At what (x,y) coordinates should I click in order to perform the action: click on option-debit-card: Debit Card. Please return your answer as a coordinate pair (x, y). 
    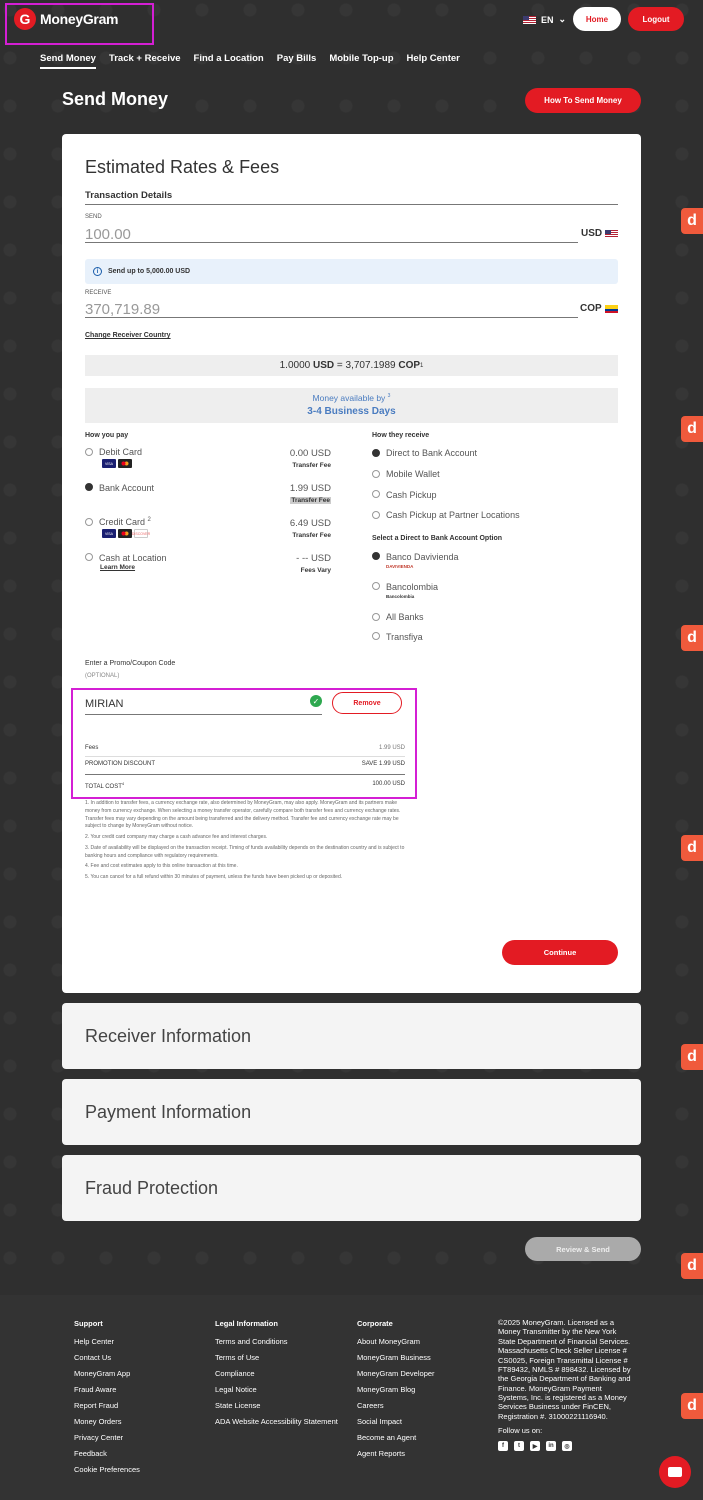
    Looking at the image, I should click on (120, 452).